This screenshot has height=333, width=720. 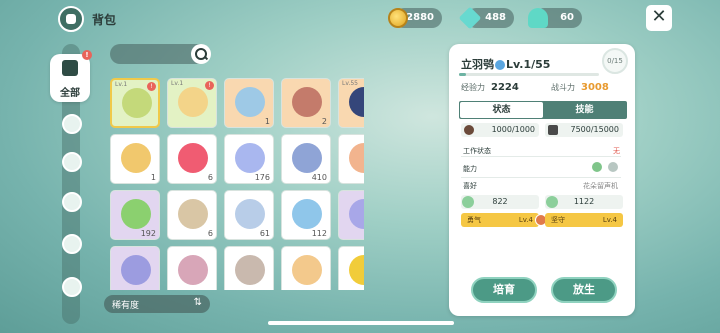 I want to click on energy-value: 7500/15000, so click(x=594, y=129).